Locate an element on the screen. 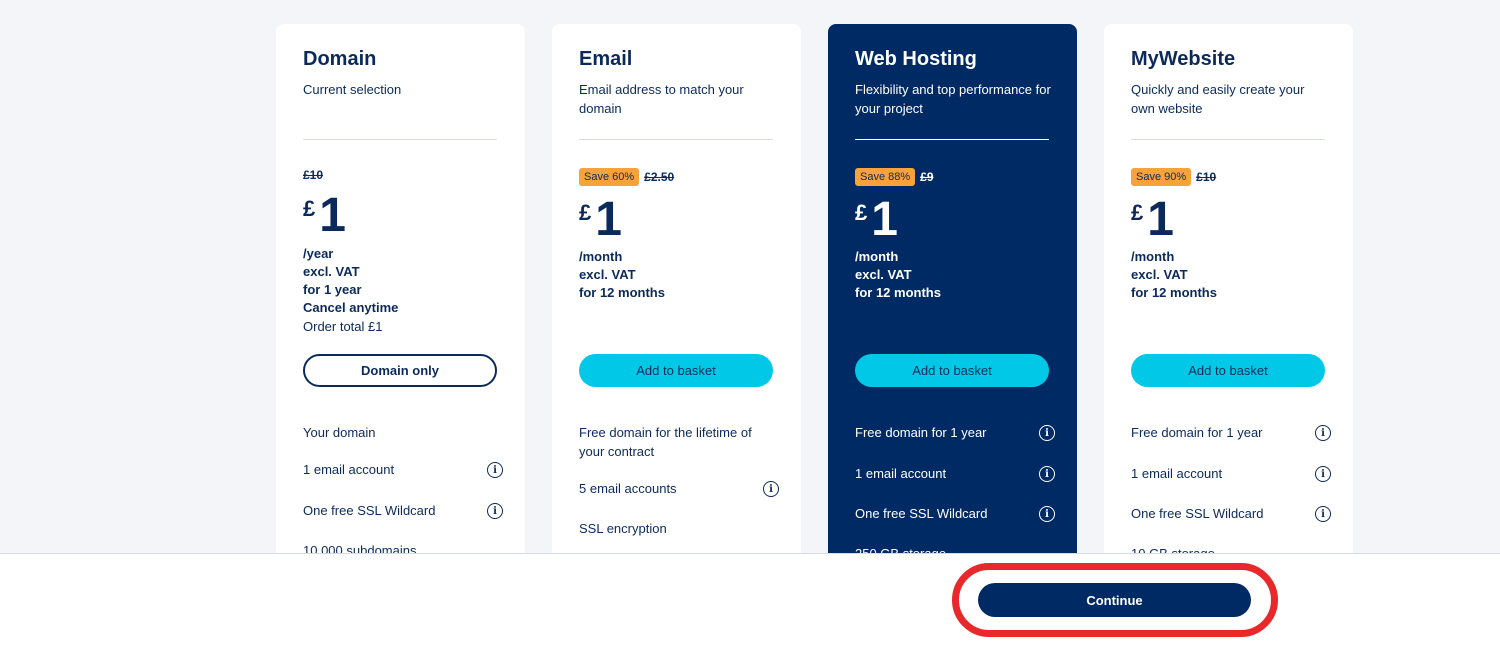  save-badge: Save 60% is located at coordinates (609, 177).